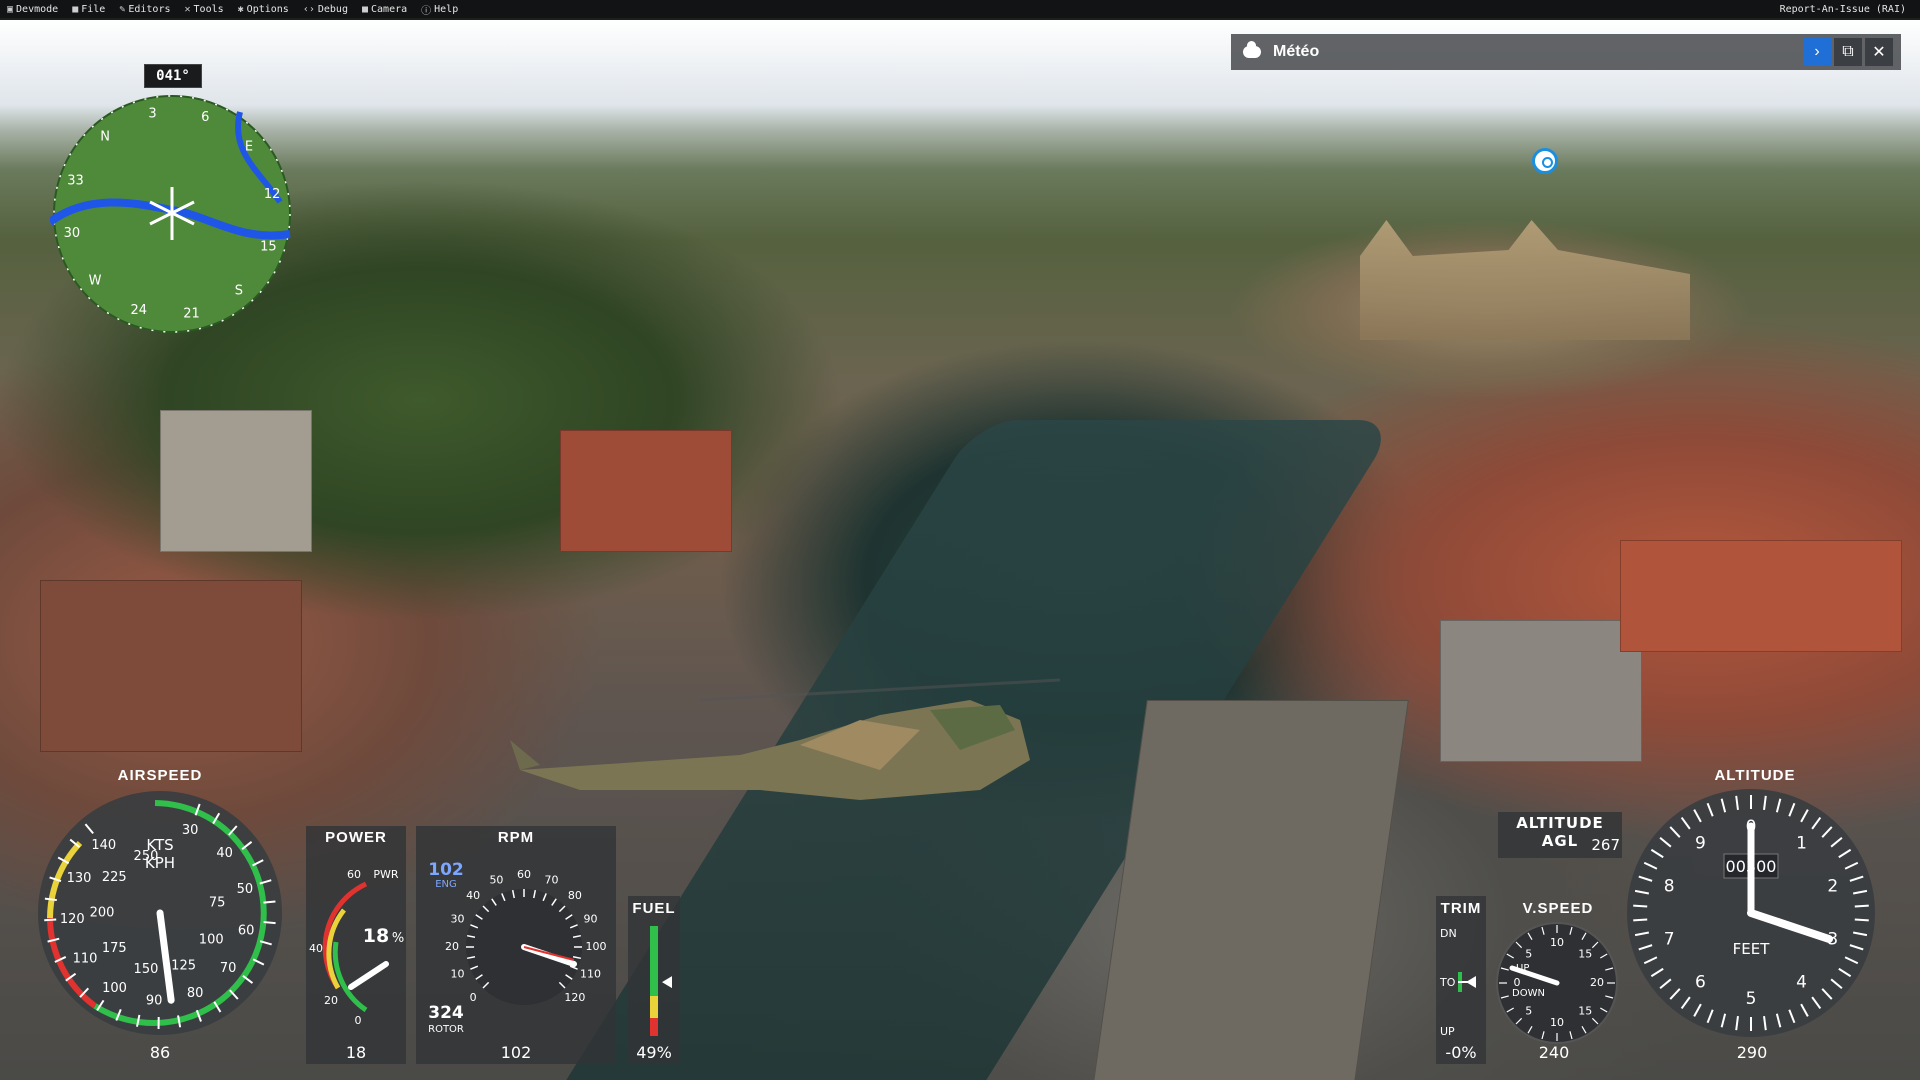 Image resolution: width=1920 pixels, height=1080 pixels. I want to click on menu-help: ⓘ Help, so click(439, 9).